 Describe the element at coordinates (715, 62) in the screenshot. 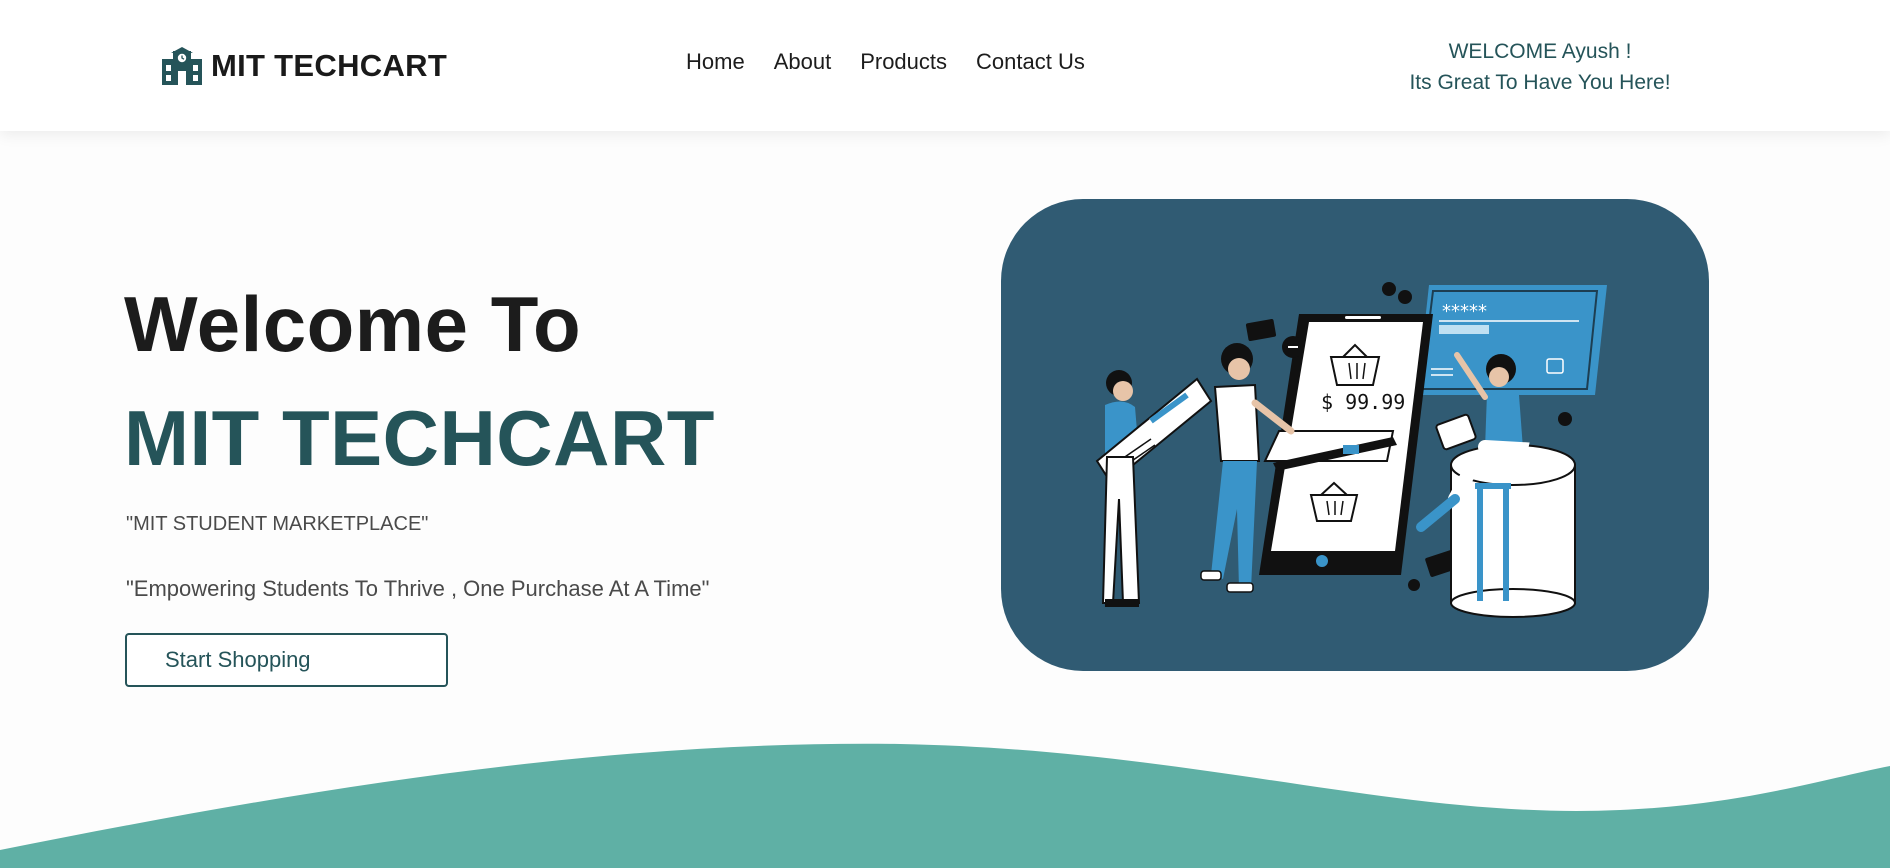

I see `nav-link-home: Home` at that location.